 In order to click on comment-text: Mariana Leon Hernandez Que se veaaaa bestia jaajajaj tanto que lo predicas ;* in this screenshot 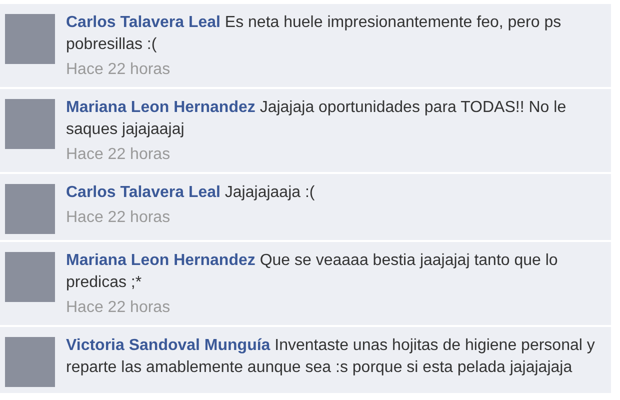, I will do `click(312, 272)`.